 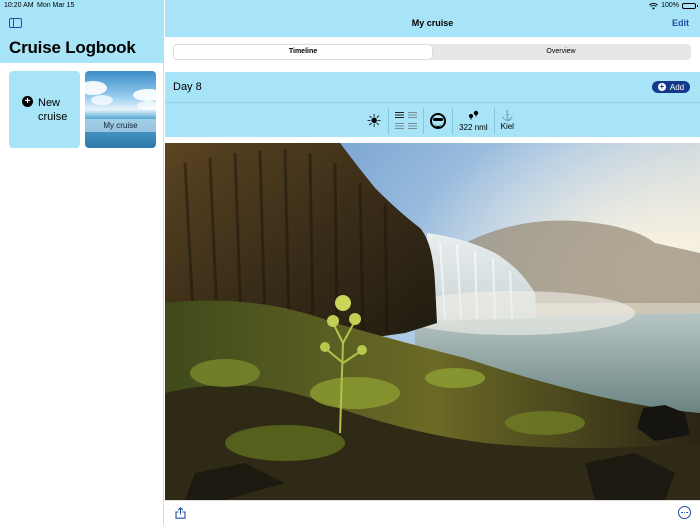 I want to click on edit-button: Edit, so click(x=680, y=23).